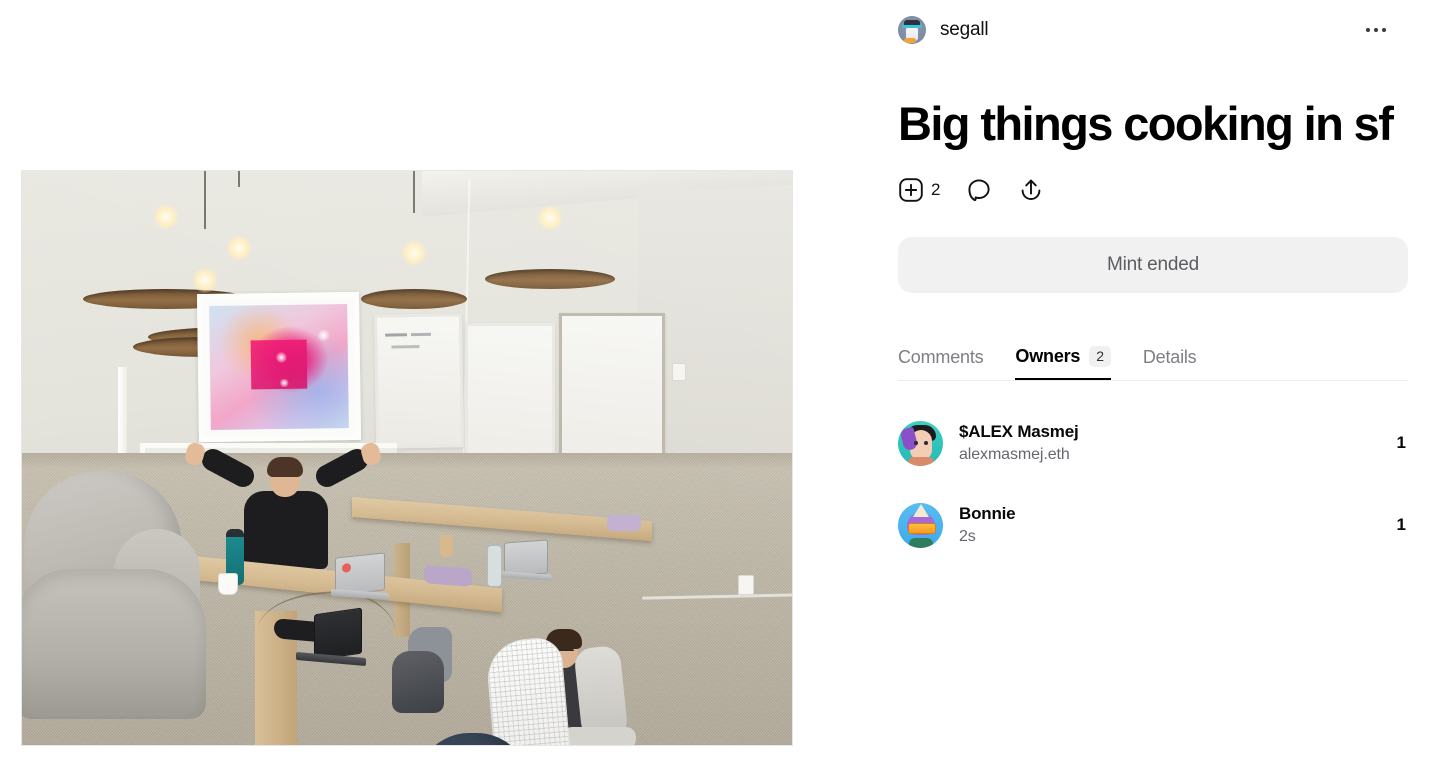 The height and width of the screenshot is (766, 1456). Describe the element at coordinates (1100, 356) in the screenshot. I see `tab-owners-badge: 2` at that location.